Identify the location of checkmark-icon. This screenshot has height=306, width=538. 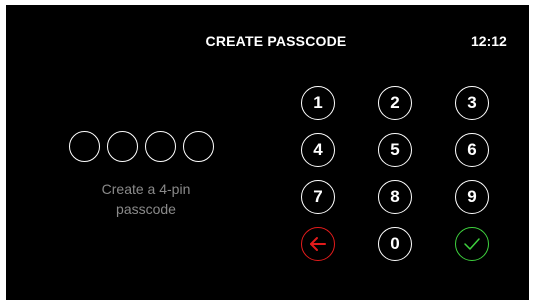
(472, 244).